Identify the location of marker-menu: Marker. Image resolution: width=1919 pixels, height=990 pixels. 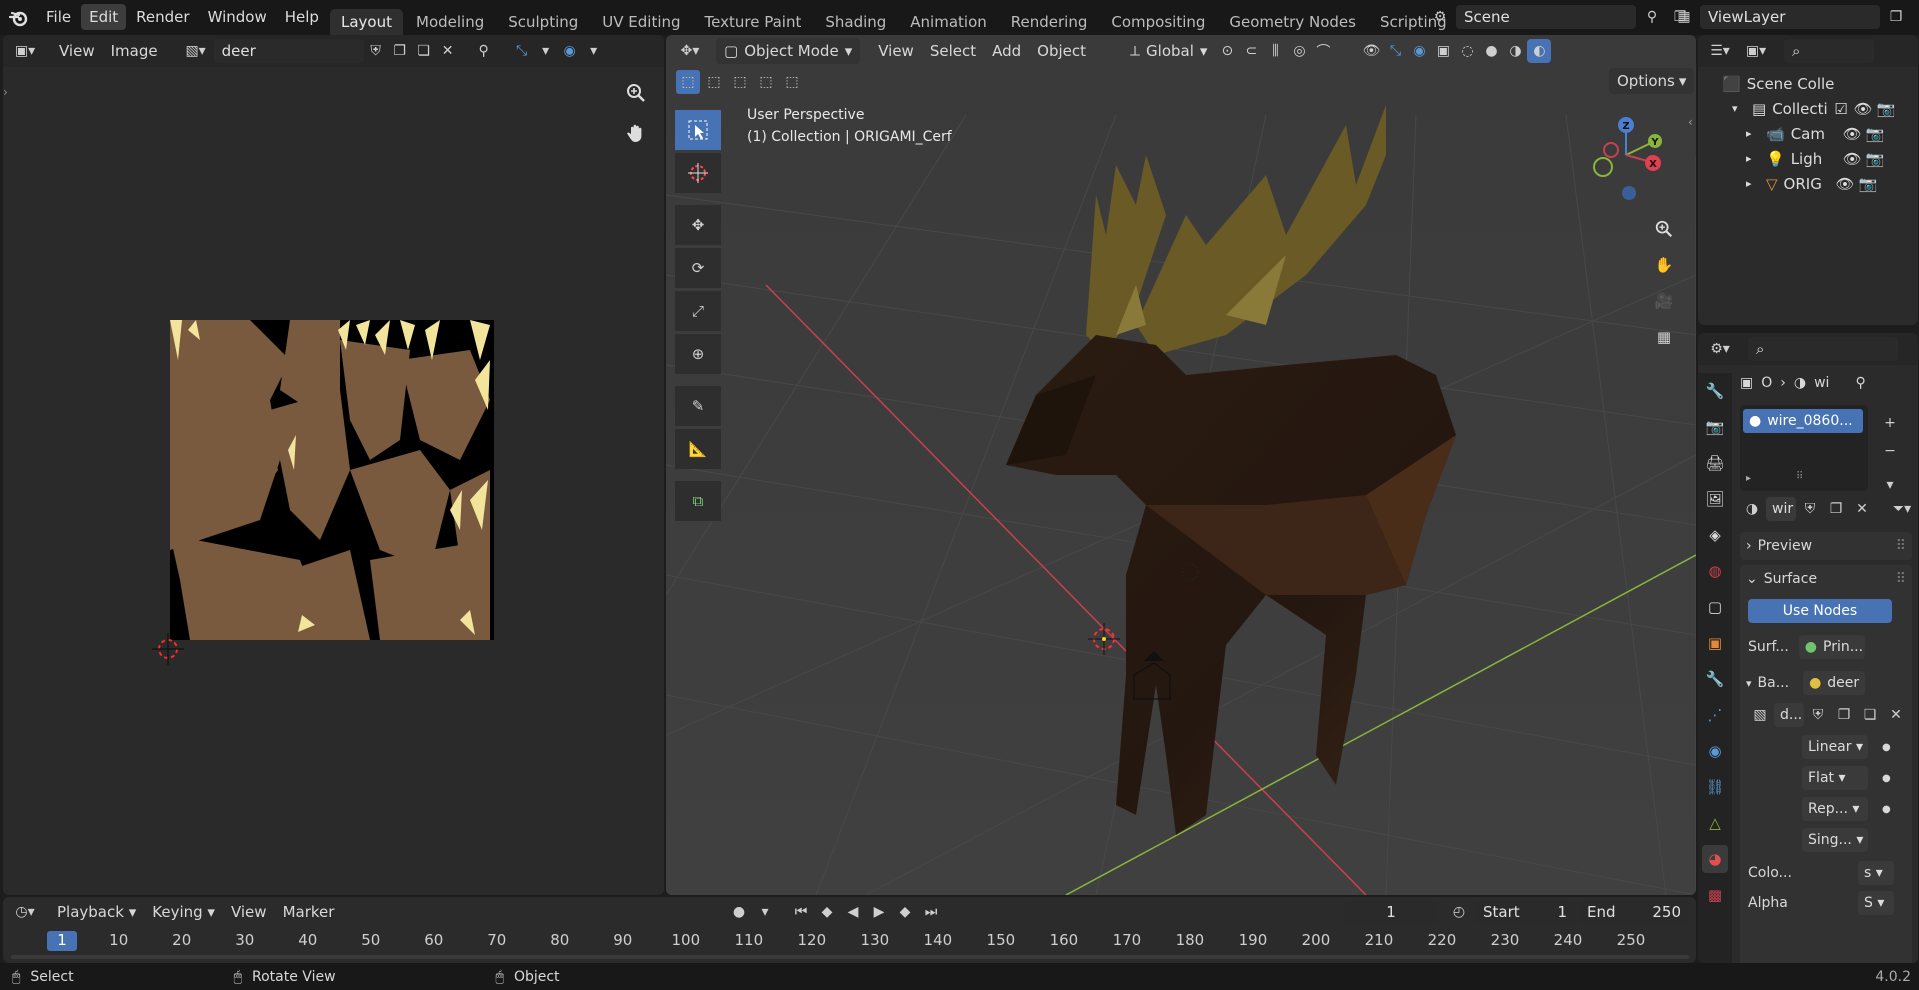
(309, 912).